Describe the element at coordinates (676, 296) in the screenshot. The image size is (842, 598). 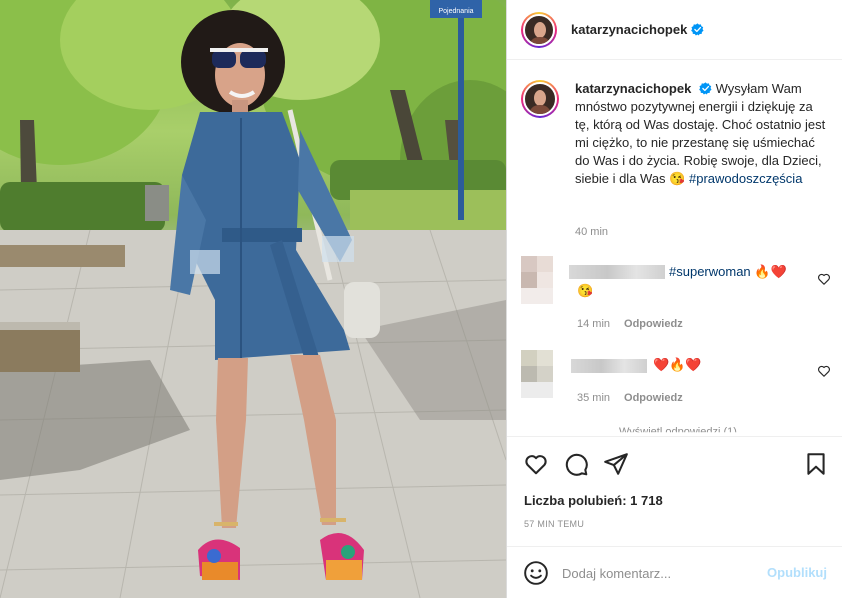
I see `comment-item: #superwoman 🔥❤️ 😘 14 min Odpowiedz` at that location.